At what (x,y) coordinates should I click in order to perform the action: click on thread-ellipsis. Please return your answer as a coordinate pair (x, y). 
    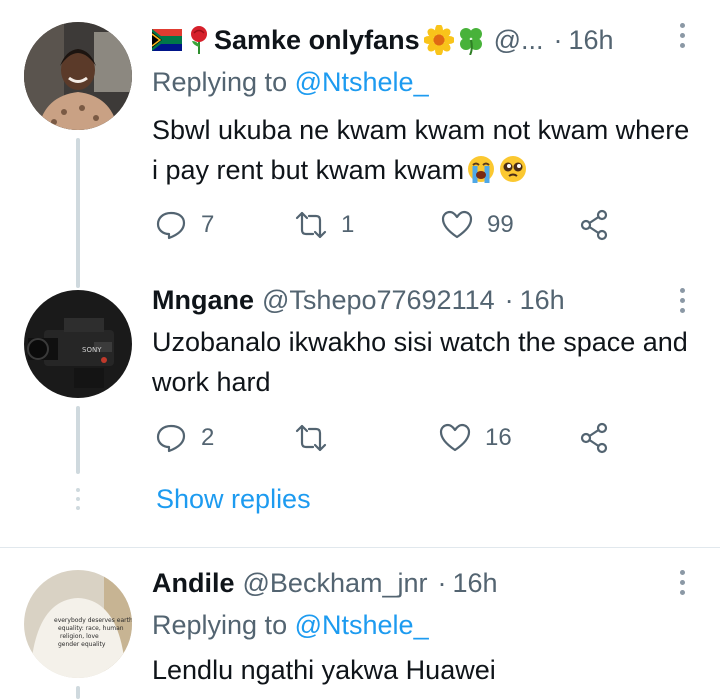
    Looking at the image, I should click on (78, 501).